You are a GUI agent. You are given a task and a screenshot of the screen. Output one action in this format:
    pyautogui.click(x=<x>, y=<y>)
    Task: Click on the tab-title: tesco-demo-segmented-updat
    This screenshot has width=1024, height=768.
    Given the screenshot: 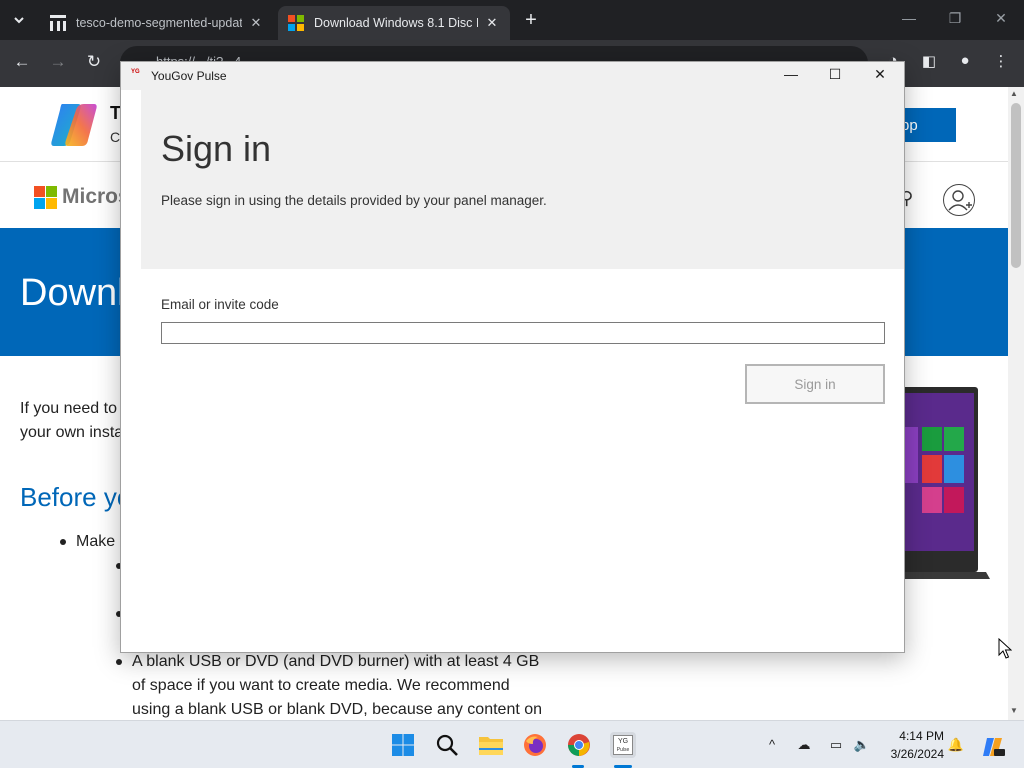 What is the action you would take?
    pyautogui.click(x=159, y=23)
    